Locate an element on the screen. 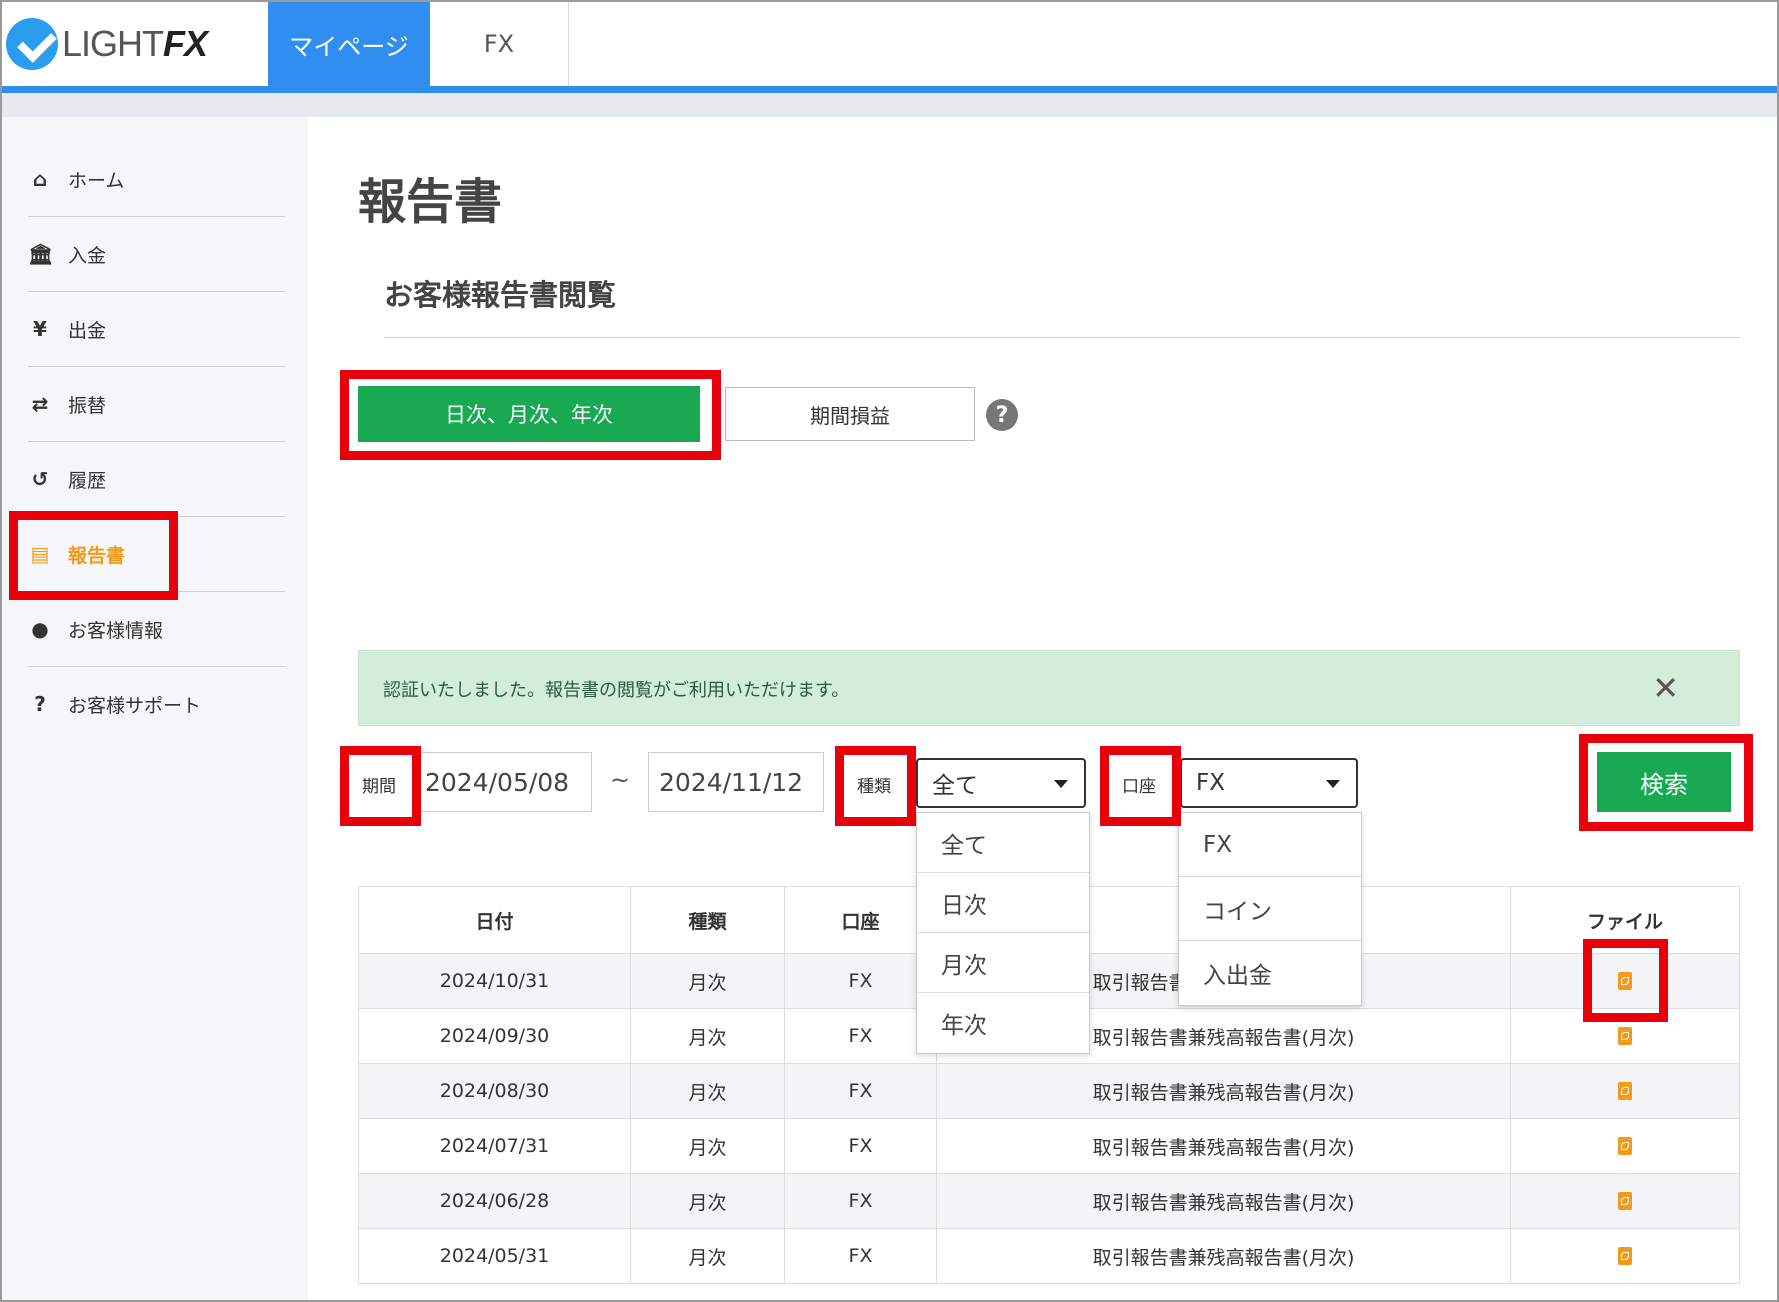 This screenshot has width=1779, height=1302. sidebar-item-transfer: ⇄ 振替 is located at coordinates (156, 404).